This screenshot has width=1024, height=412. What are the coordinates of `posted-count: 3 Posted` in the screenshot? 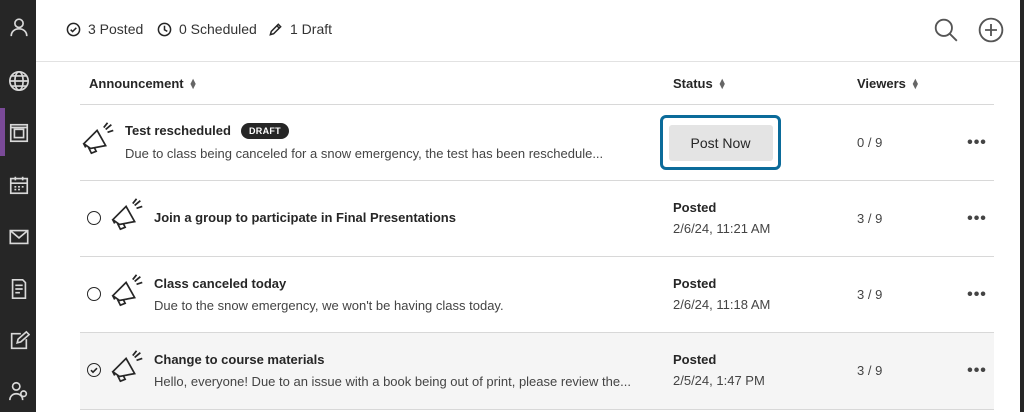 It's located at (104, 29).